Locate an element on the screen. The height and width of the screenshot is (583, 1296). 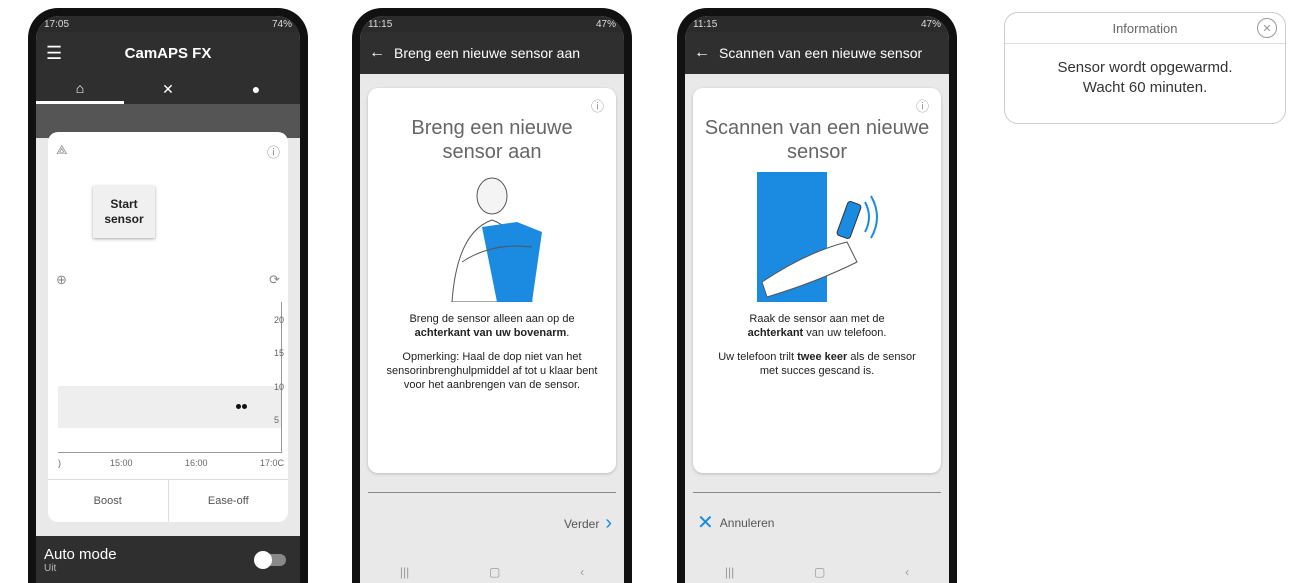
ease-off-button: Ease-off is located at coordinates (228, 501).